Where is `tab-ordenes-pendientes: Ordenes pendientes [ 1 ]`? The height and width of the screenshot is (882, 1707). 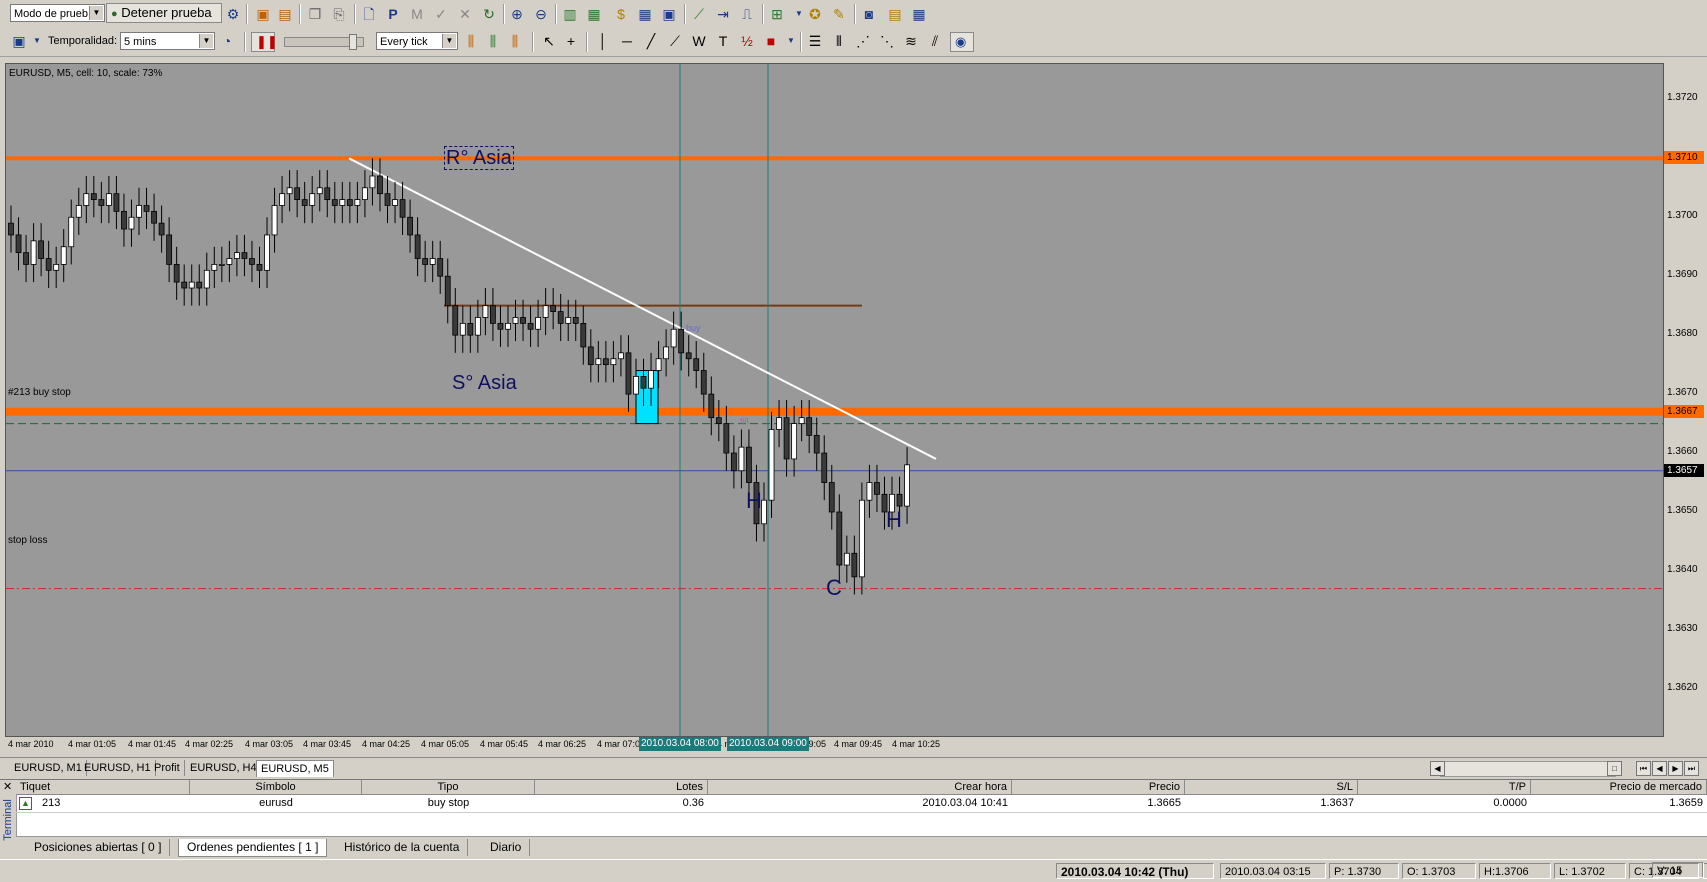
tab-ordenes-pendientes: Ordenes pendientes [ 1 ] is located at coordinates (253, 848).